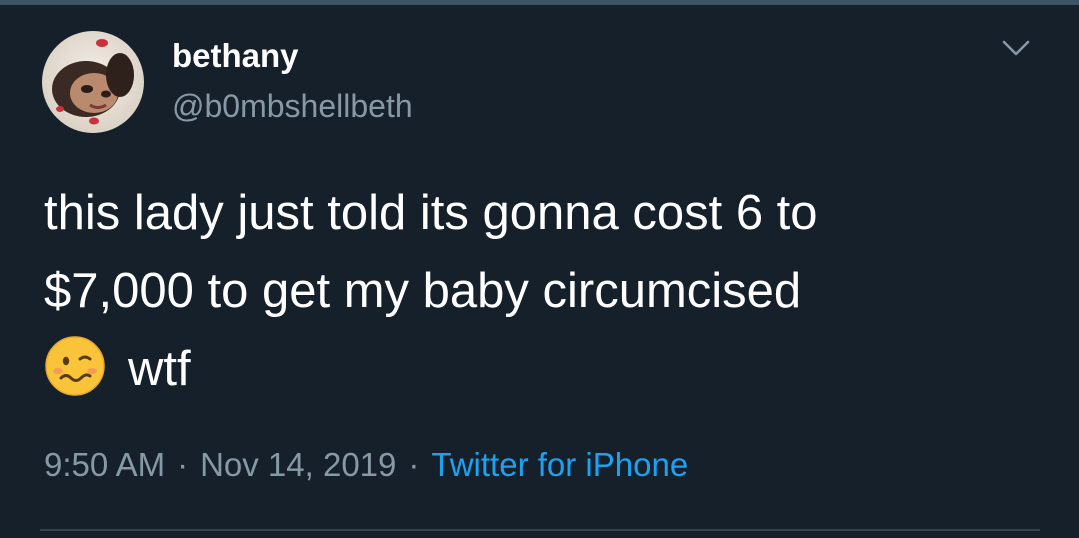  Describe the element at coordinates (235, 56) in the screenshot. I see `author-display-name: bethany` at that location.